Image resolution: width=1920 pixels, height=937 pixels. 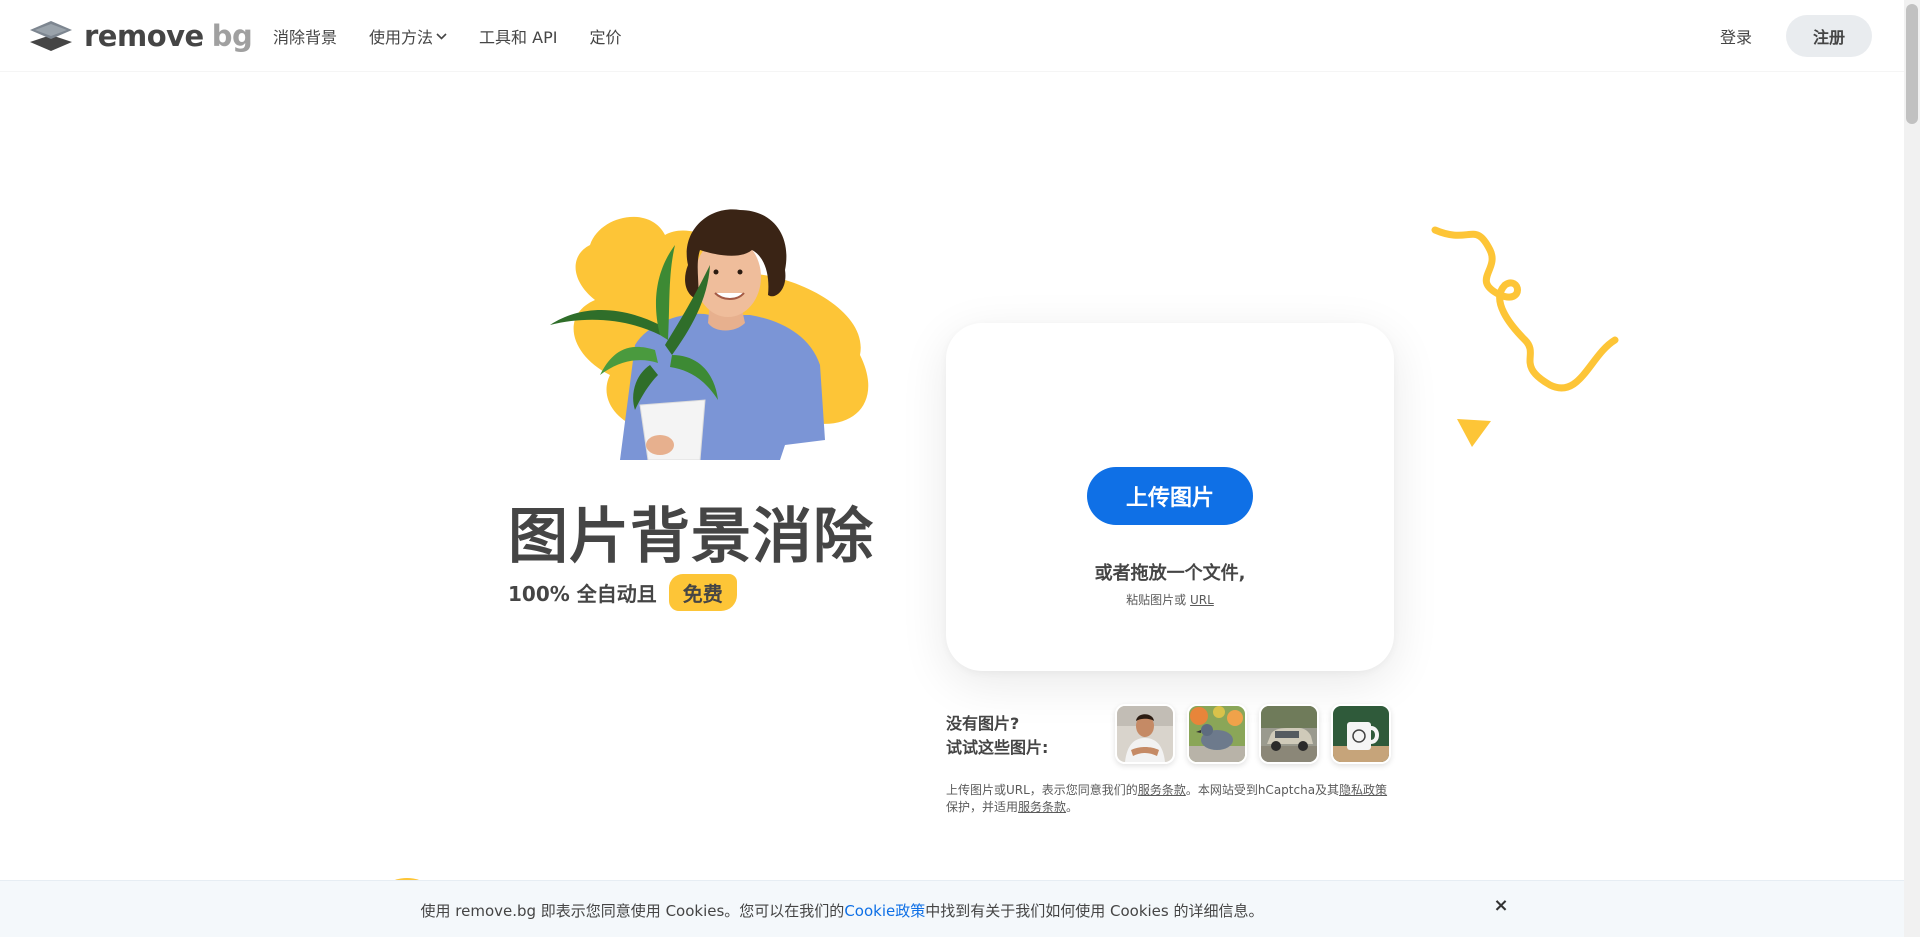 What do you see at coordinates (401, 37) in the screenshot?
I see `nav-how-to-use-label: 使用方法` at bounding box center [401, 37].